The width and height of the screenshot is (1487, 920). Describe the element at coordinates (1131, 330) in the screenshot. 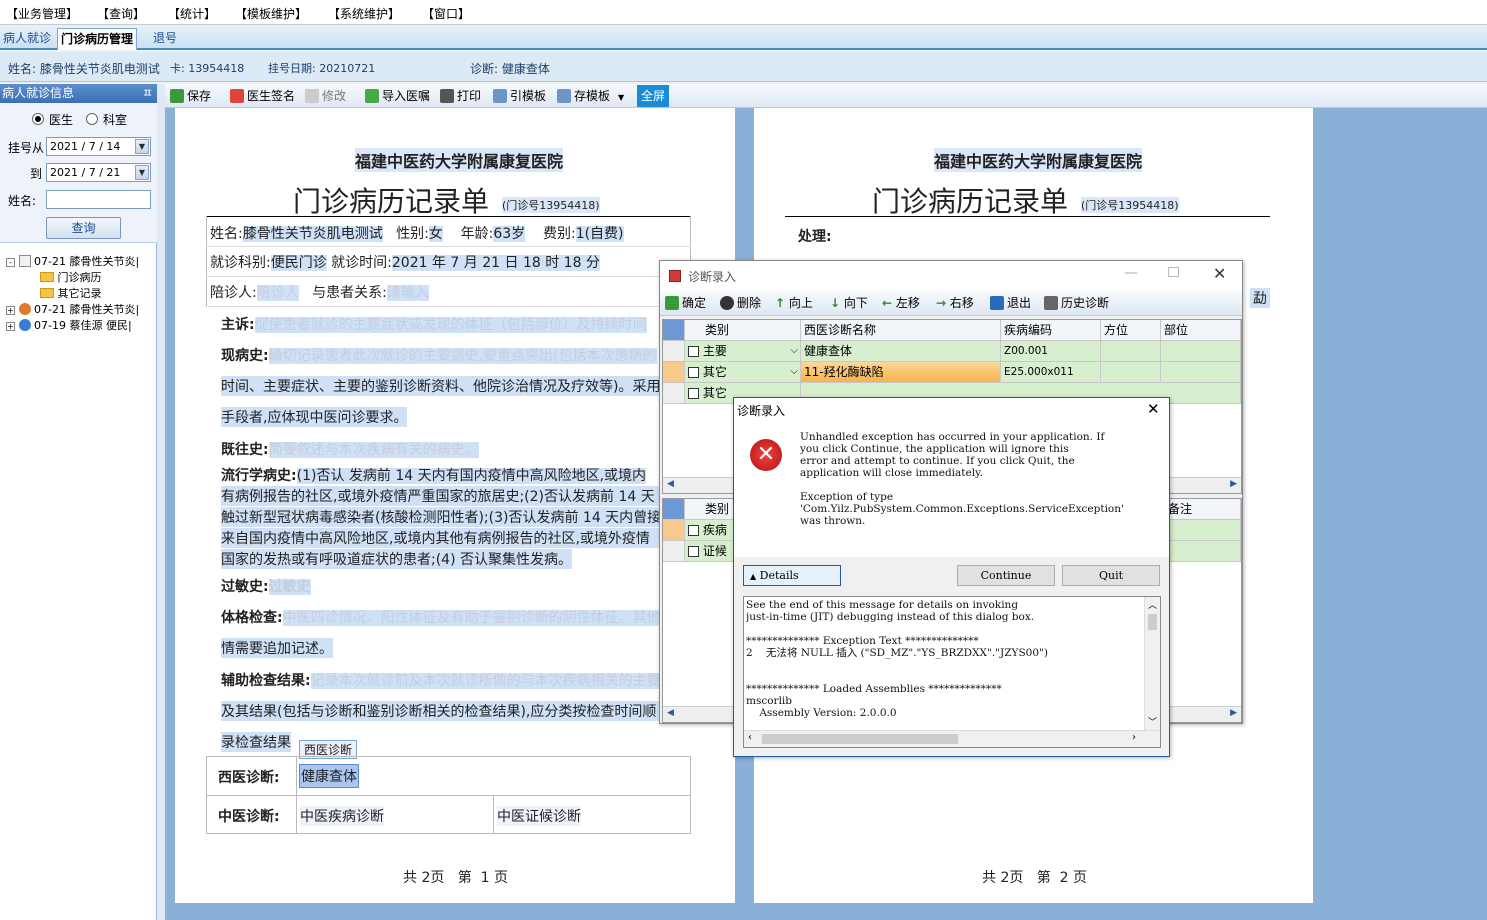

I see `col-header-direction: 方位` at that location.